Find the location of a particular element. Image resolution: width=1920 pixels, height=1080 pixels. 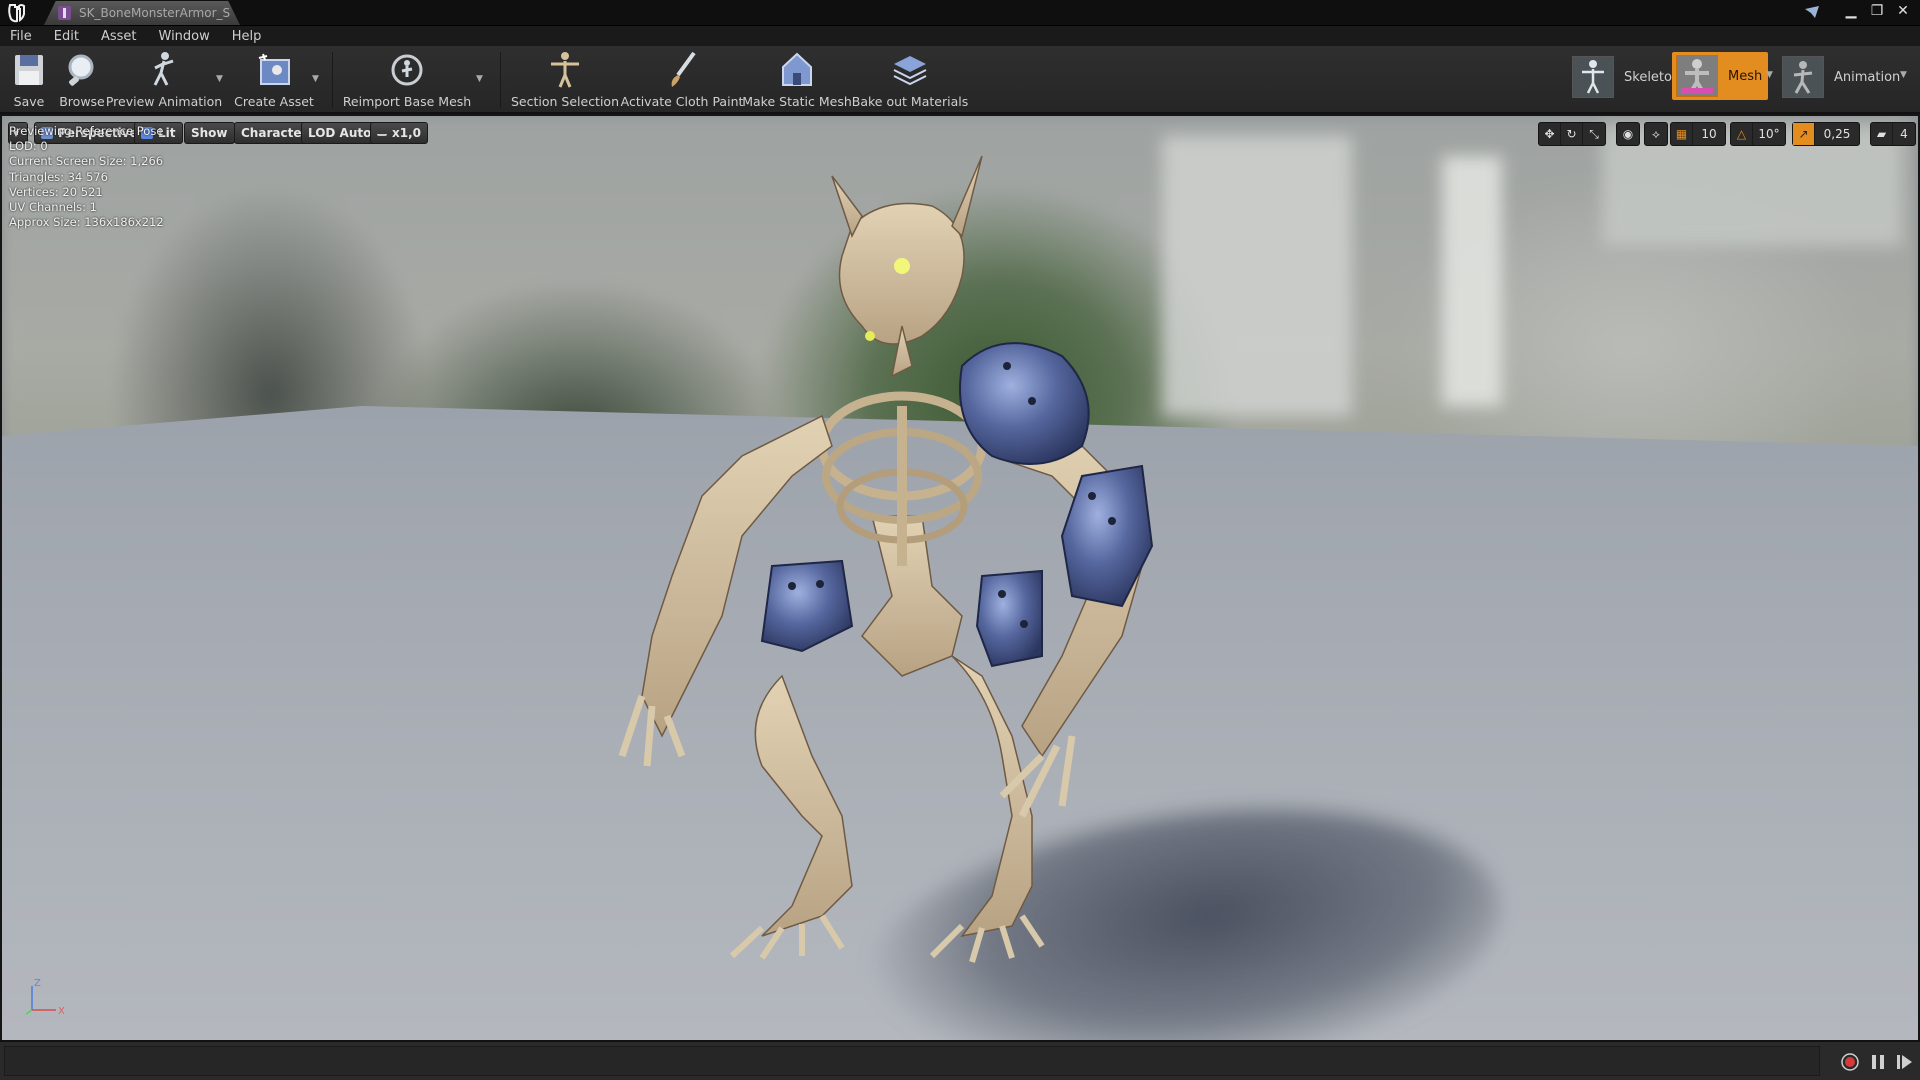

record-icon is located at coordinates (1850, 1062).